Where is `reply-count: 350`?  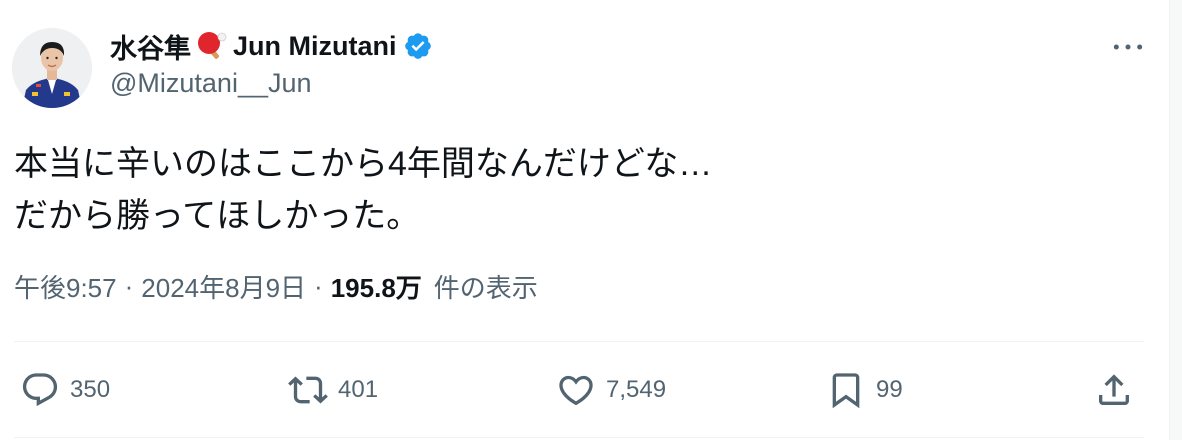
reply-count: 350 is located at coordinates (90, 389).